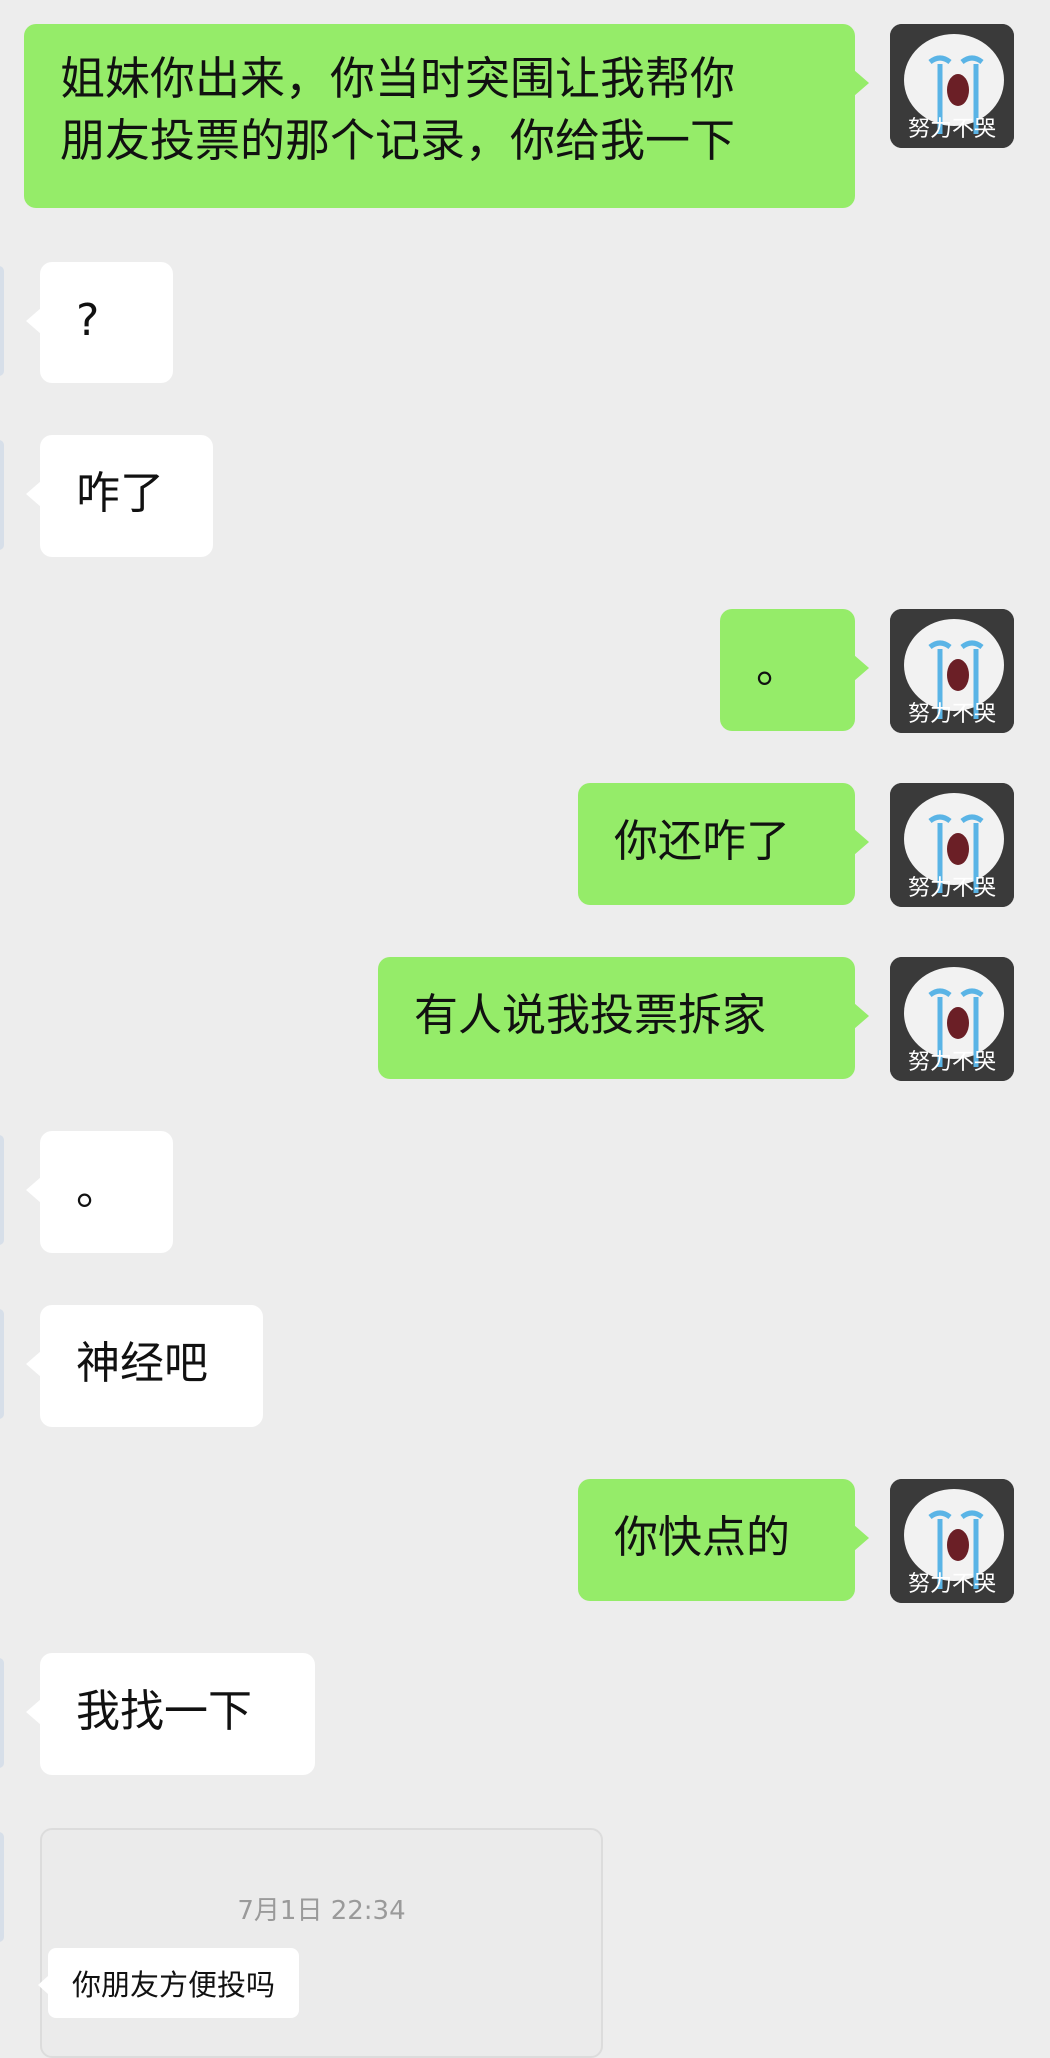 This screenshot has height=2058, width=1050. Describe the element at coordinates (702, 1537) in the screenshot. I see `message-text: 你快点的` at that location.